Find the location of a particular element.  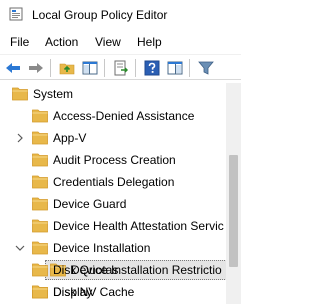

forward-button is located at coordinates (36, 68).